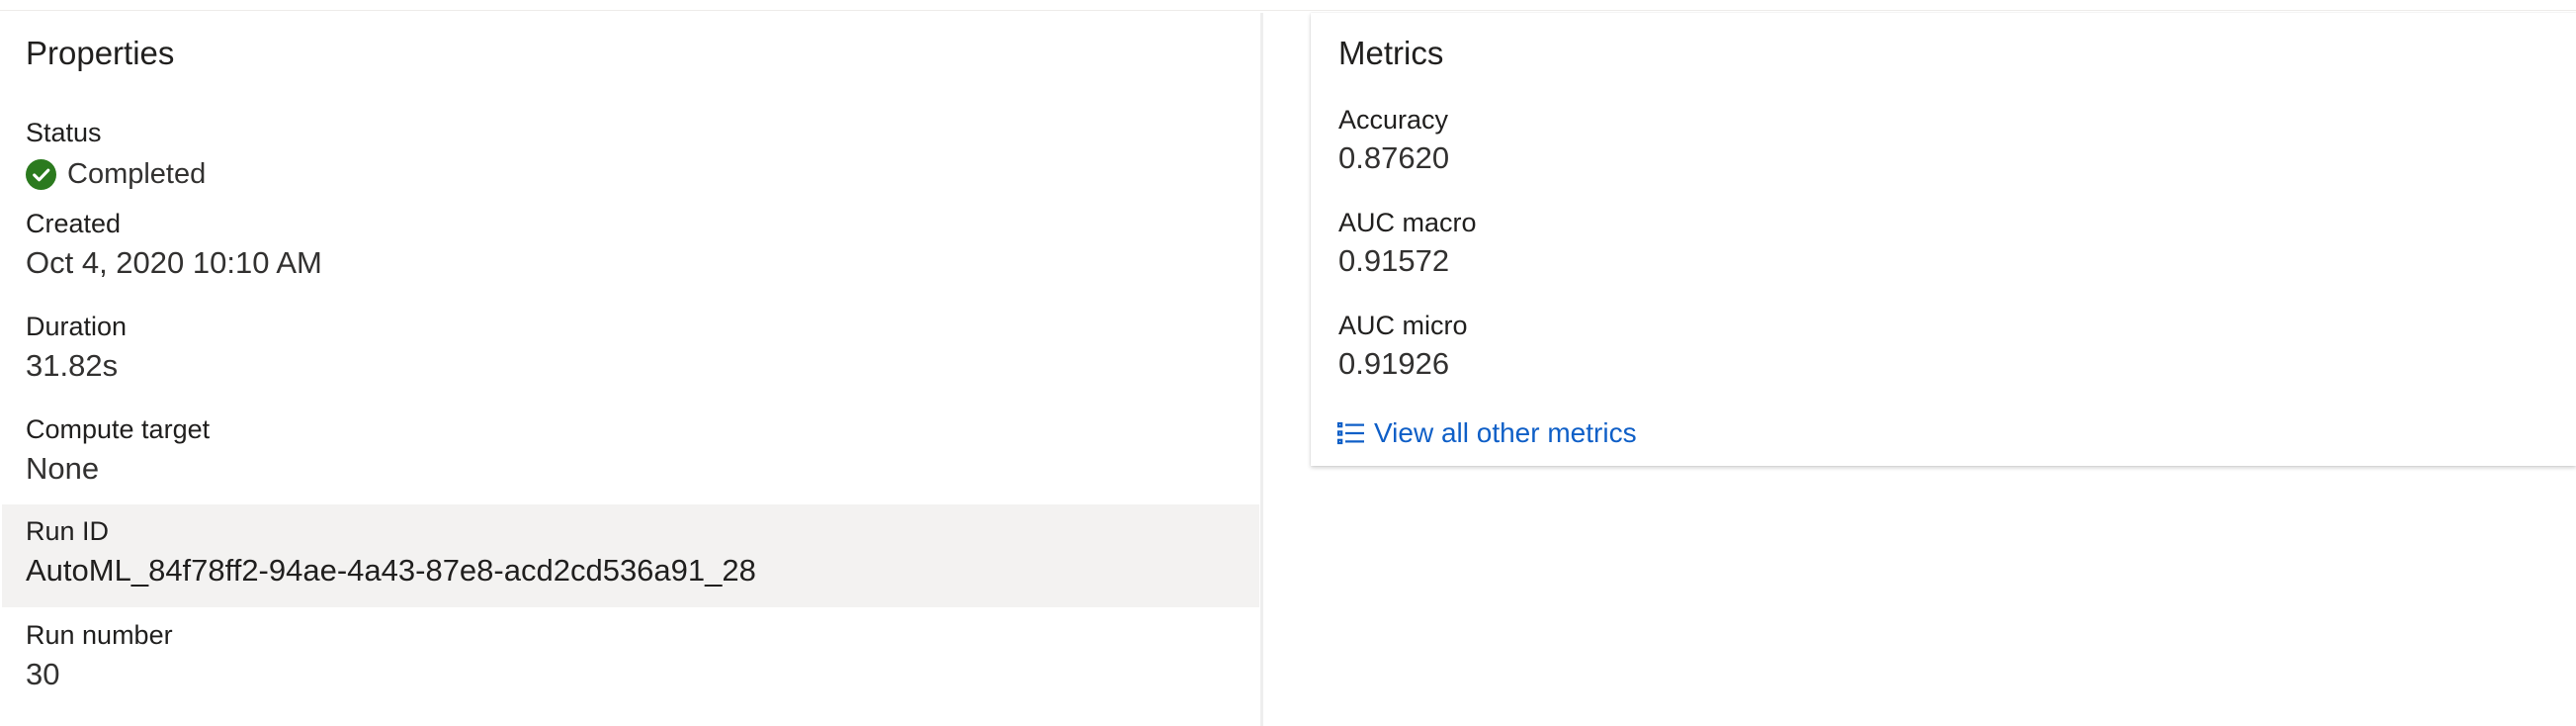 Image resolution: width=2576 pixels, height=726 pixels. Describe the element at coordinates (41, 174) in the screenshot. I see `check-circle-icon` at that location.